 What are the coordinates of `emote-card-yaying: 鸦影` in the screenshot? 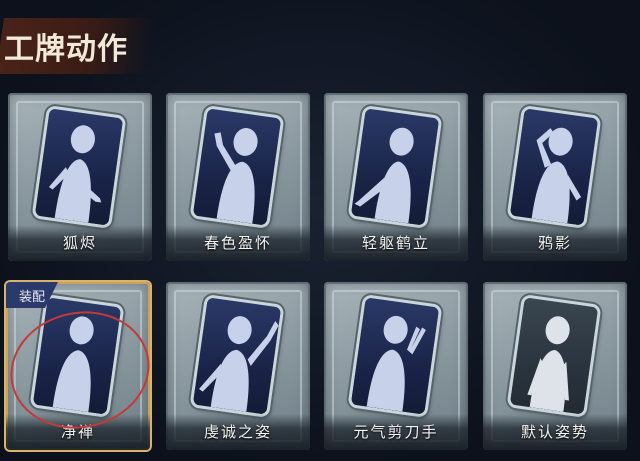 It's located at (555, 177).